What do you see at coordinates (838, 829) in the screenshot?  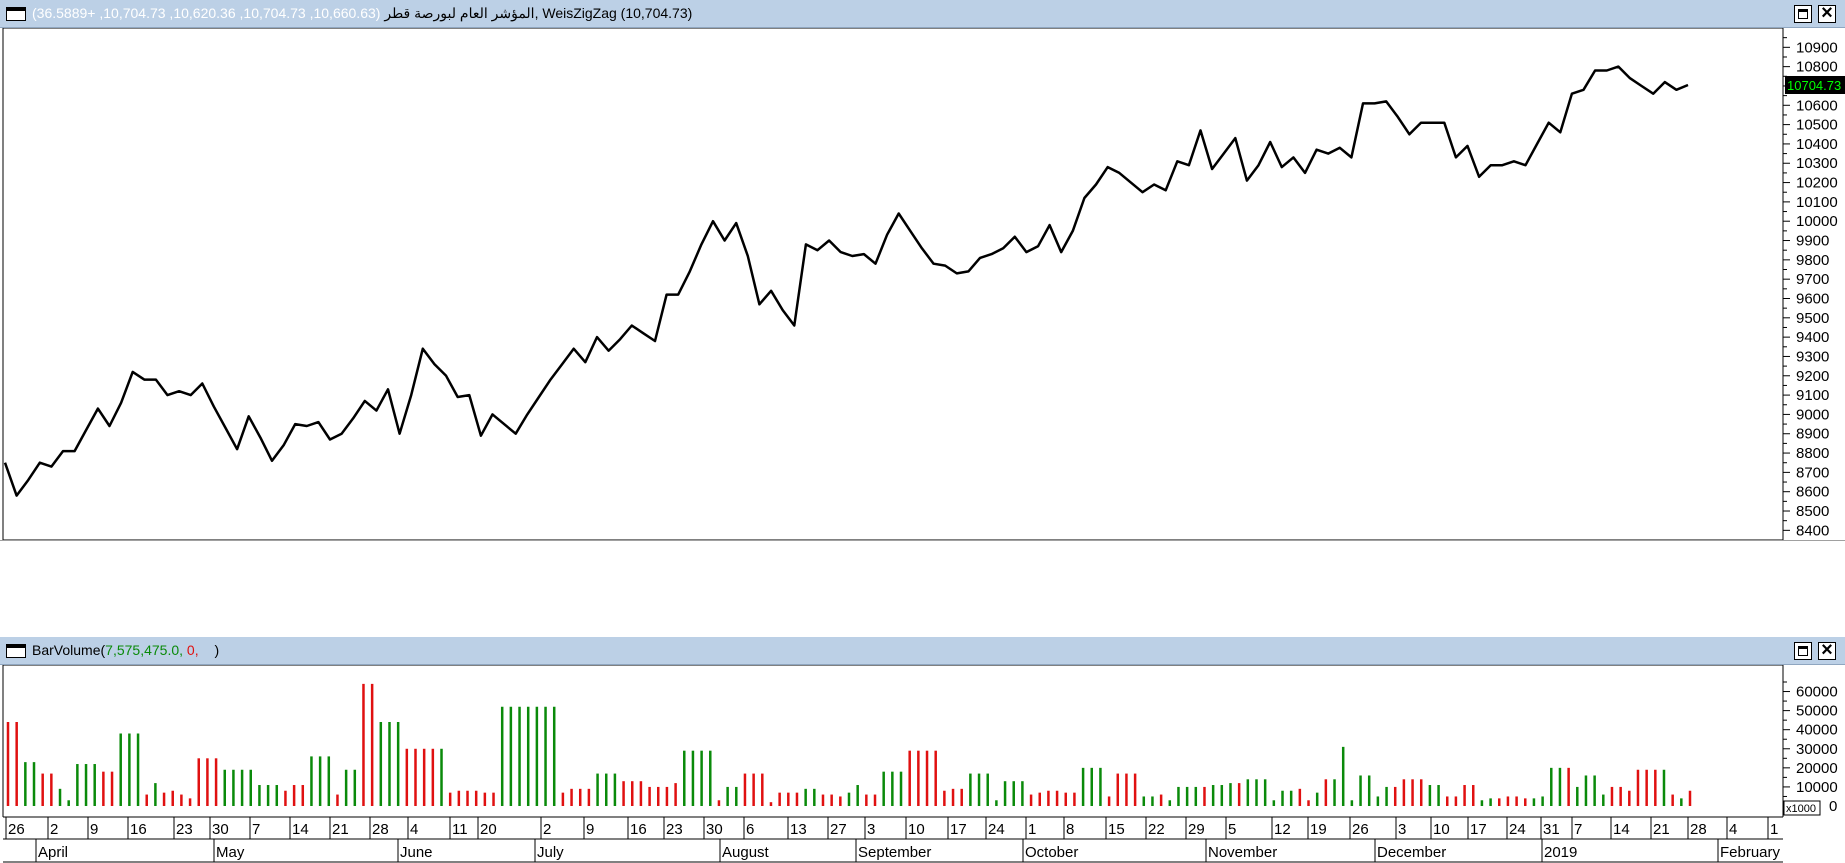 I see `x-day-label: 27` at bounding box center [838, 829].